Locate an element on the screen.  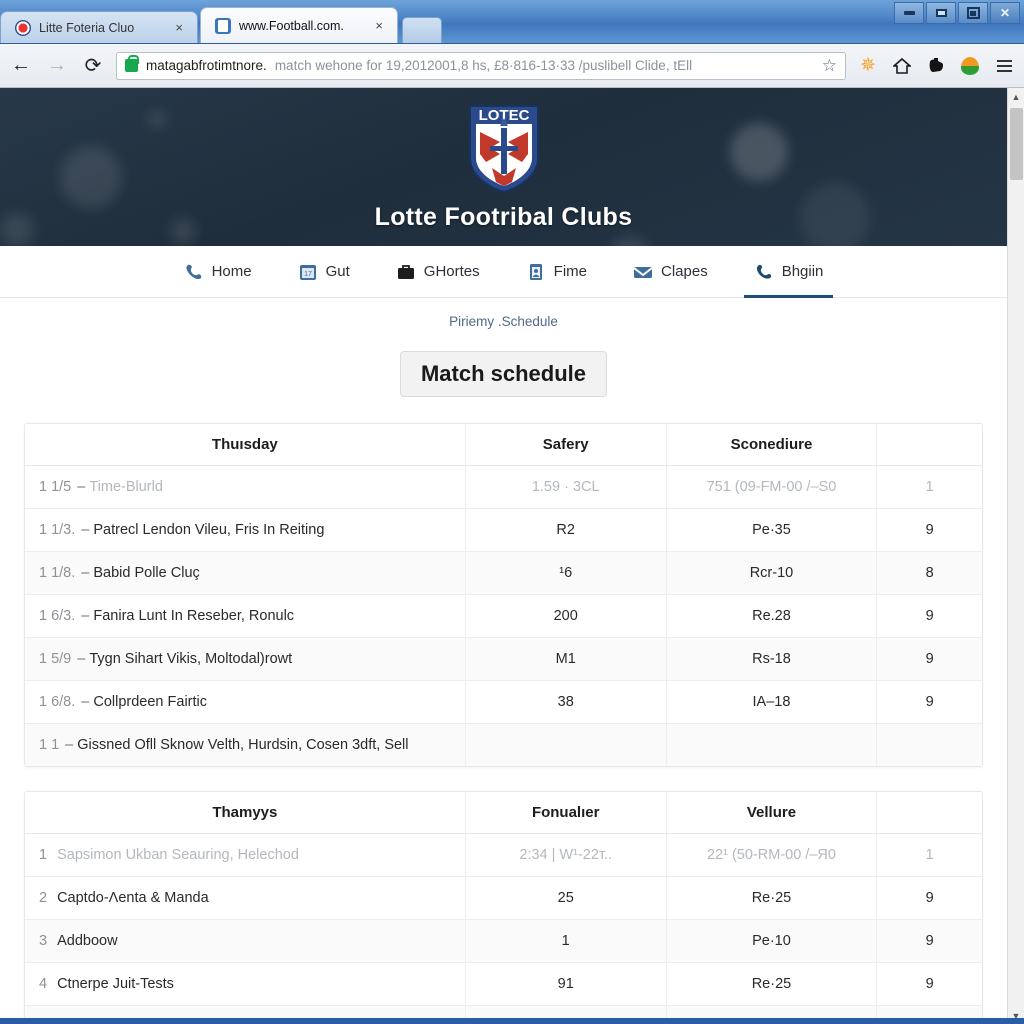
breadcrumb: Piriemy .Schedule is located at coordinates (503, 313).